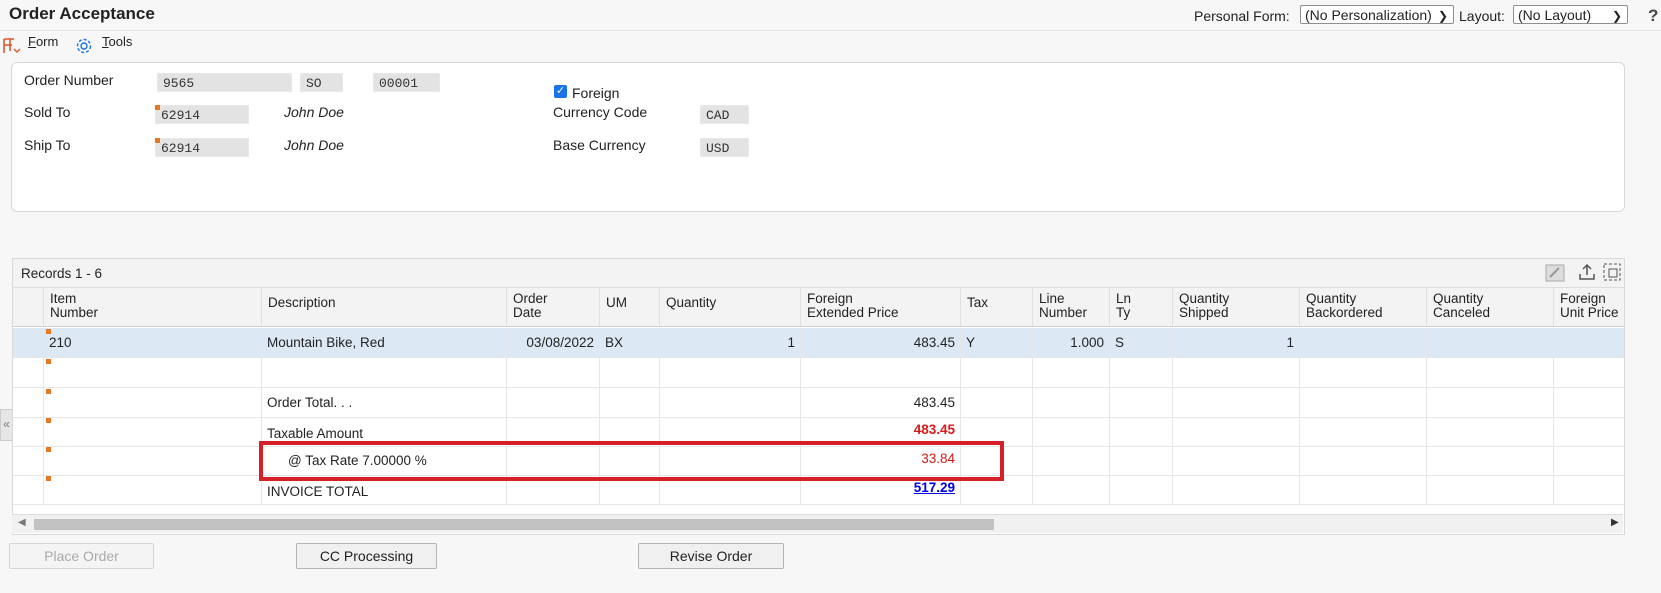  I want to click on scroll-left-icon: ◀, so click(22, 522).